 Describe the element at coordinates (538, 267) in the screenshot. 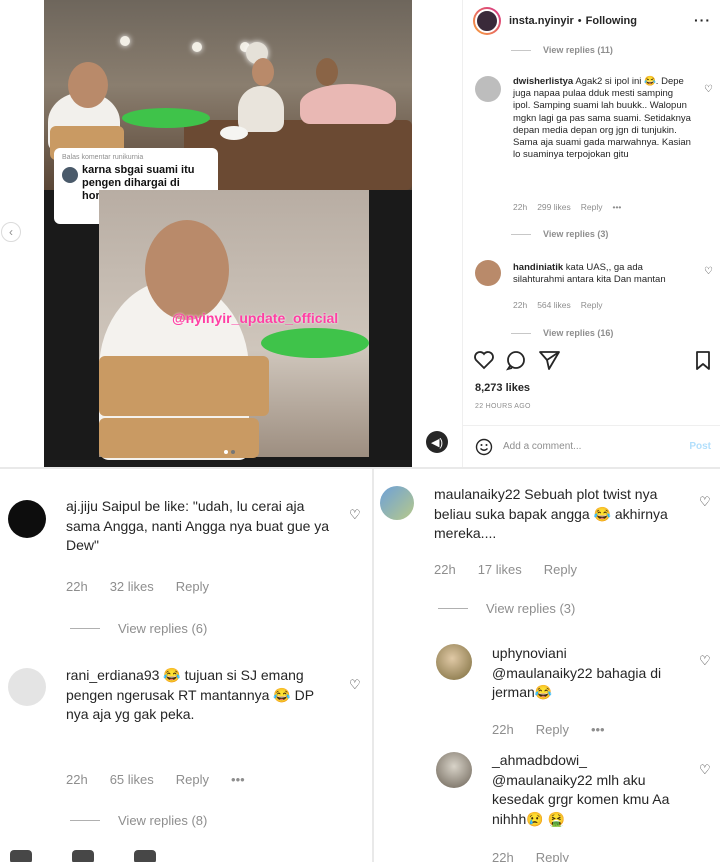

I see `commenter-username: handiniatik` at that location.